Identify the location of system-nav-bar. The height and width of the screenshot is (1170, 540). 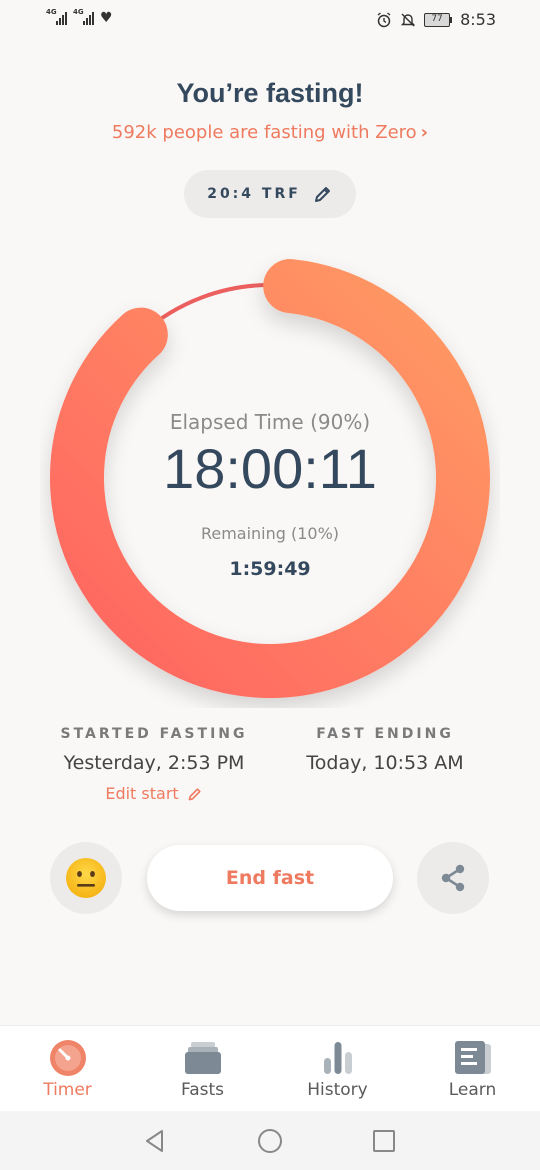
(270, 1140).